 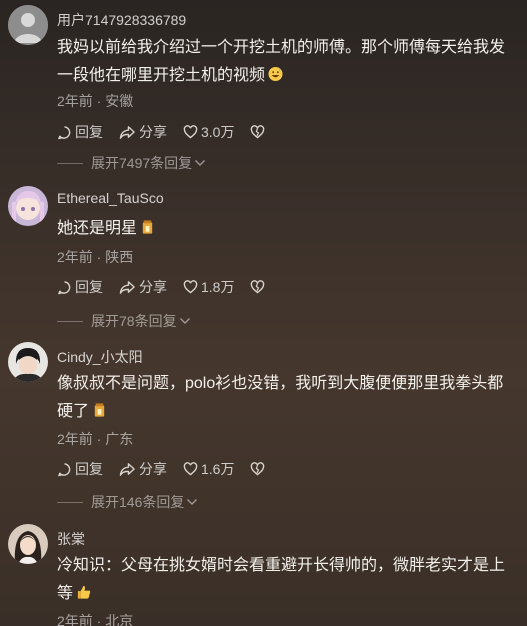 I want to click on expand-replies: 展开78条回复, so click(x=124, y=321).